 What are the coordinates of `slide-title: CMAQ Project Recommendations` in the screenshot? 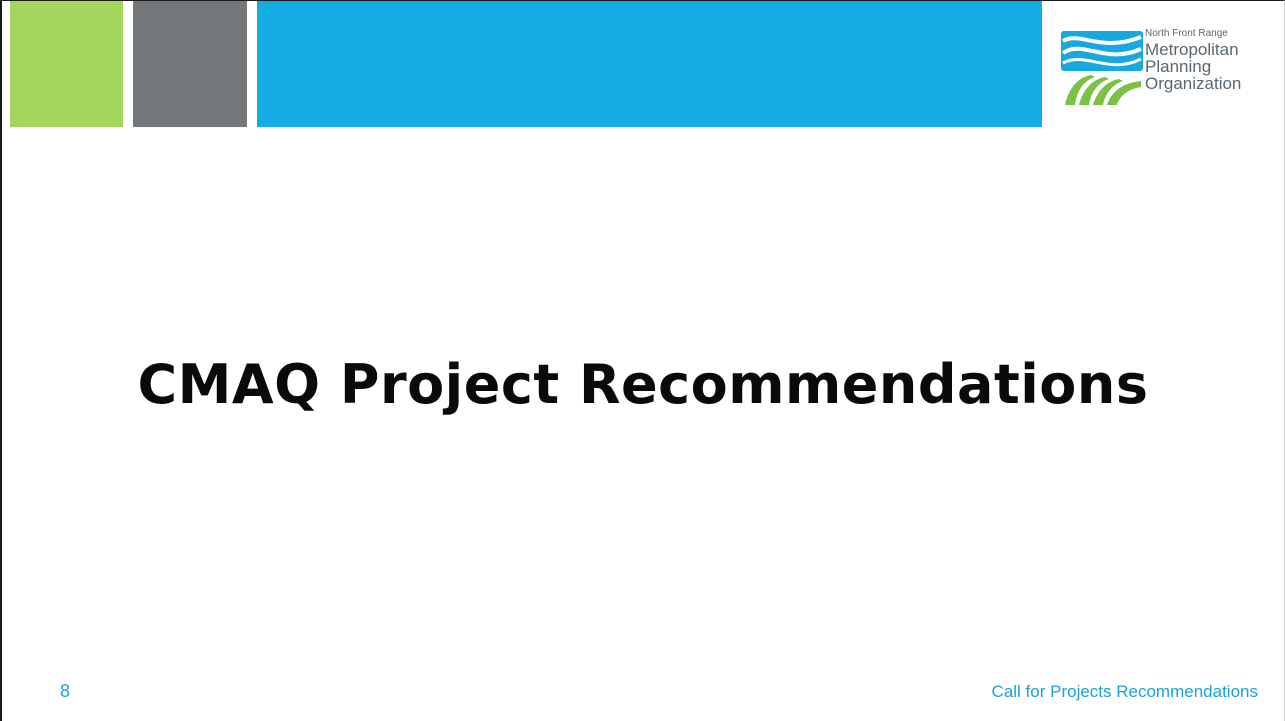 It's located at (643, 384).